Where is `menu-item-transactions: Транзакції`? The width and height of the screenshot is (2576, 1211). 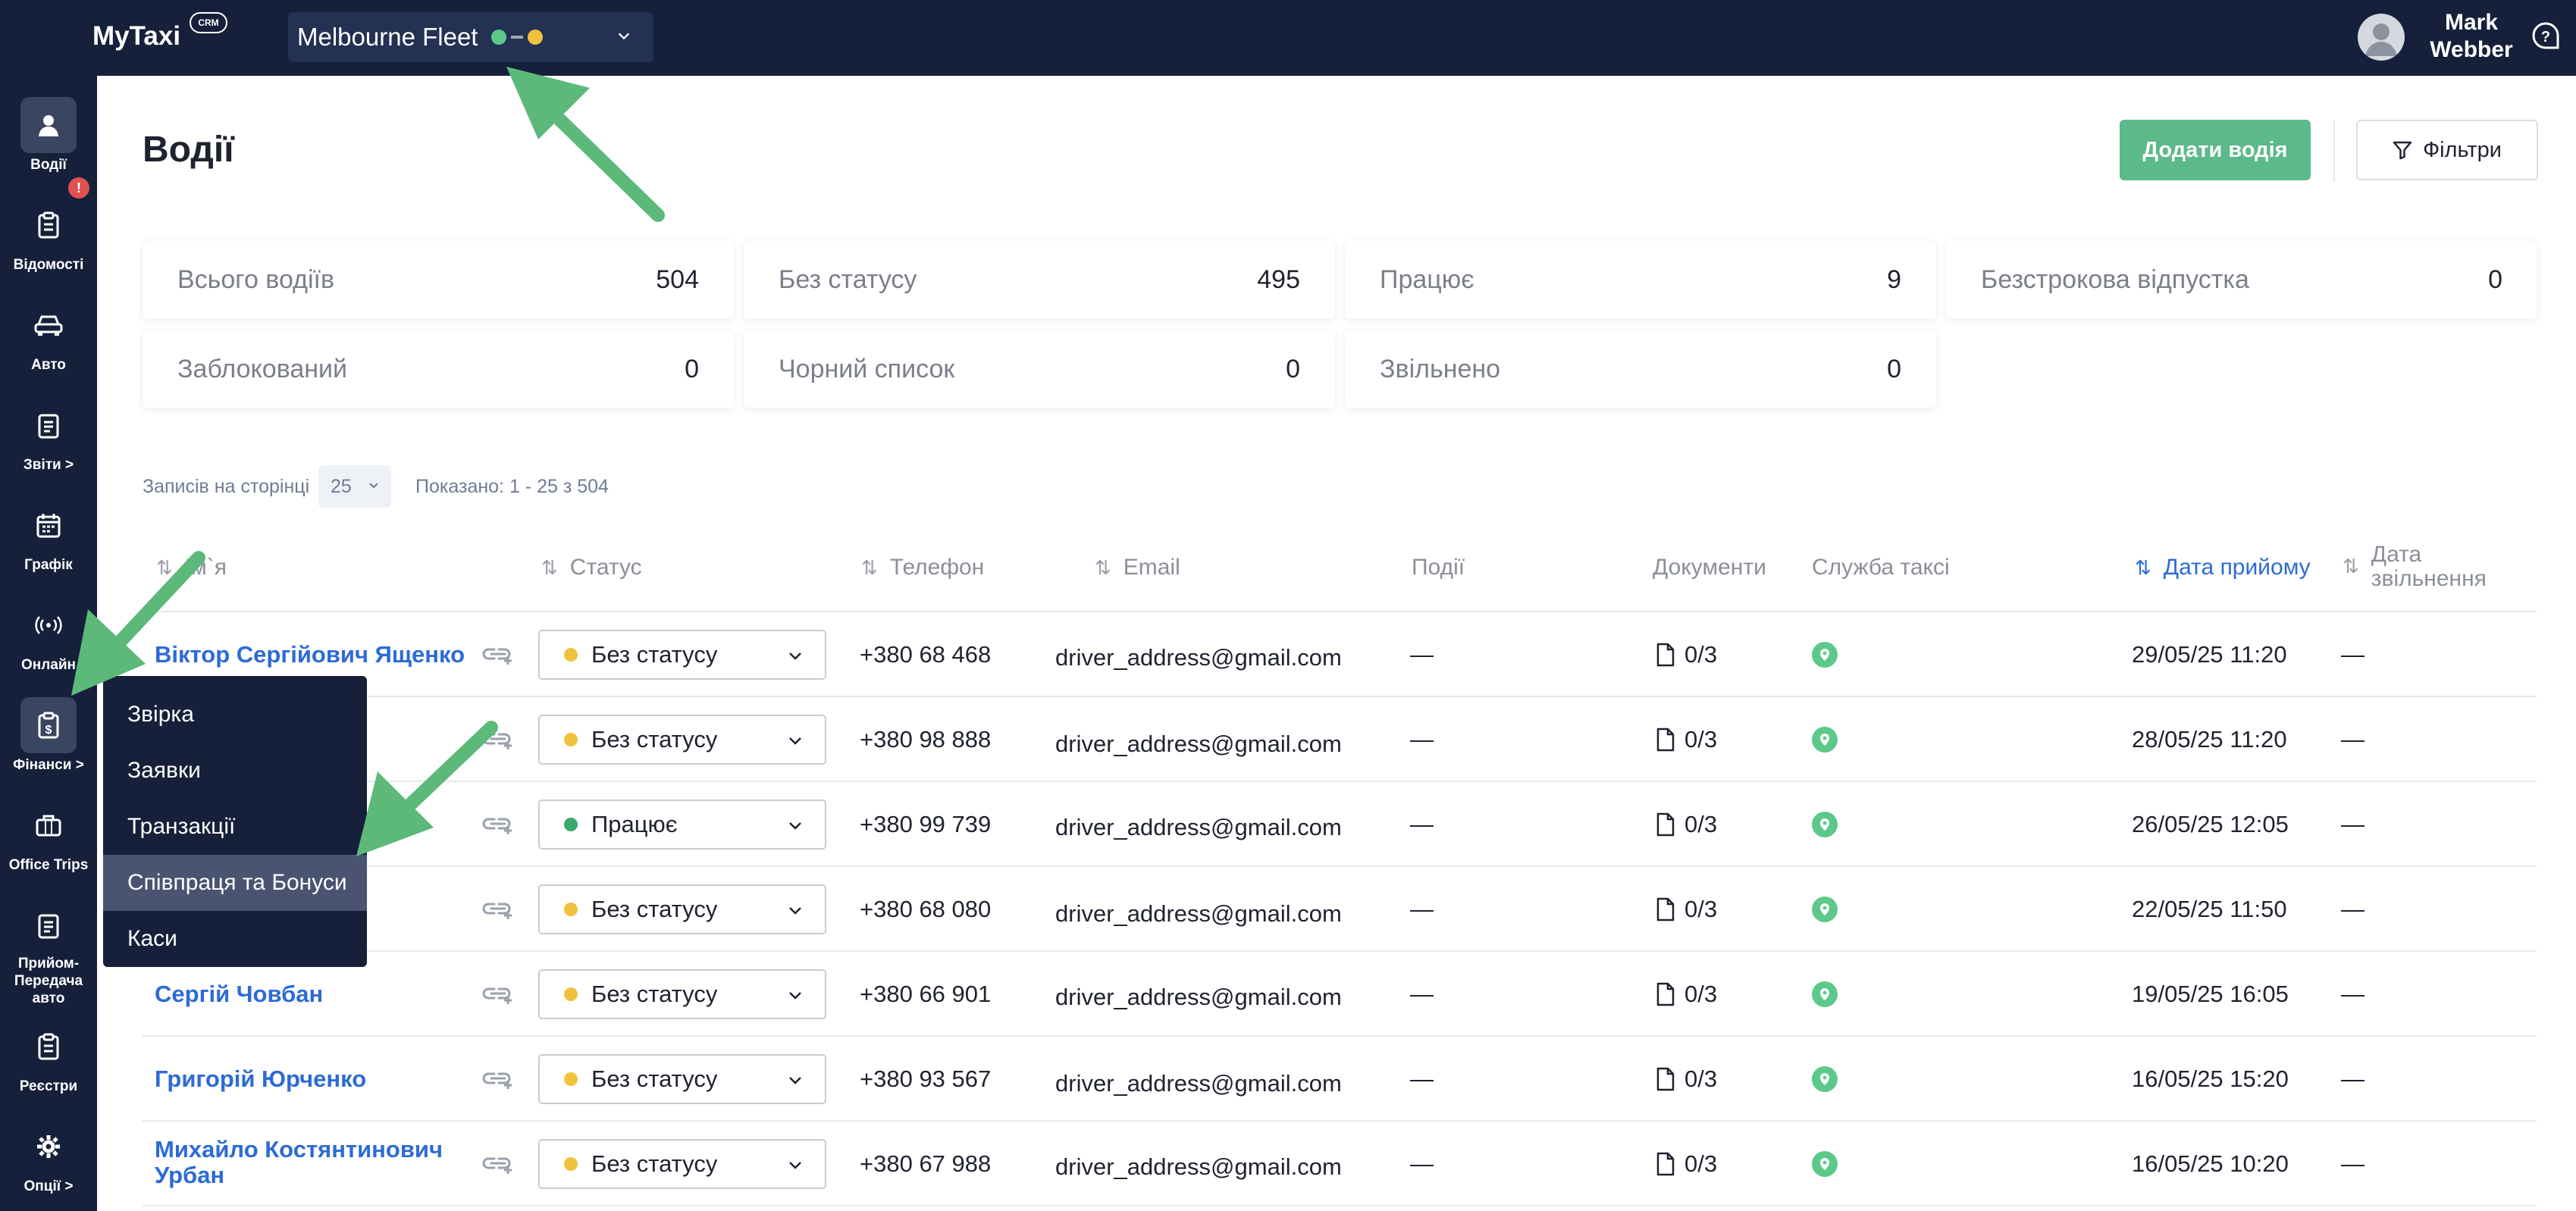
menu-item-transactions: Транзакції is located at coordinates (235, 827).